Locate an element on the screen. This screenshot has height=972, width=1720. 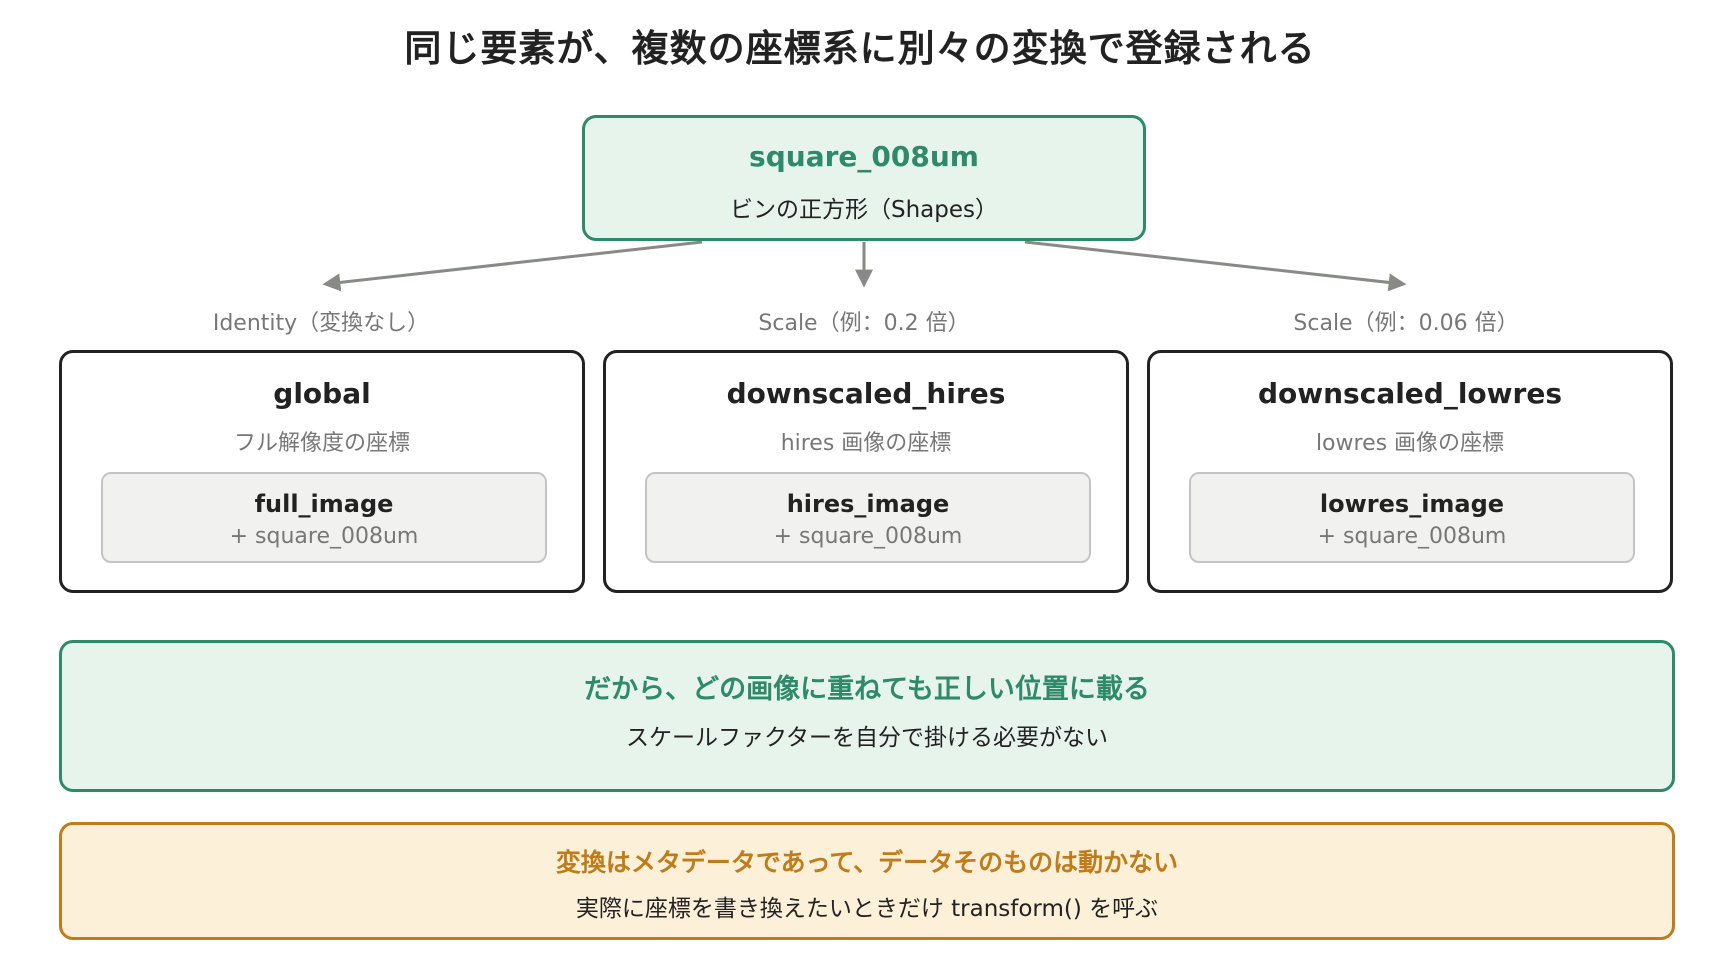
coordinate-system-name: global is located at coordinates (322, 393).